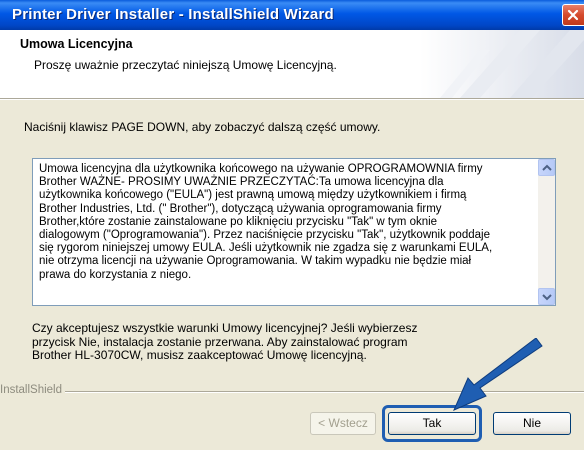  Describe the element at coordinates (502, 64) in the screenshot. I see `header-graphic-icon` at that location.